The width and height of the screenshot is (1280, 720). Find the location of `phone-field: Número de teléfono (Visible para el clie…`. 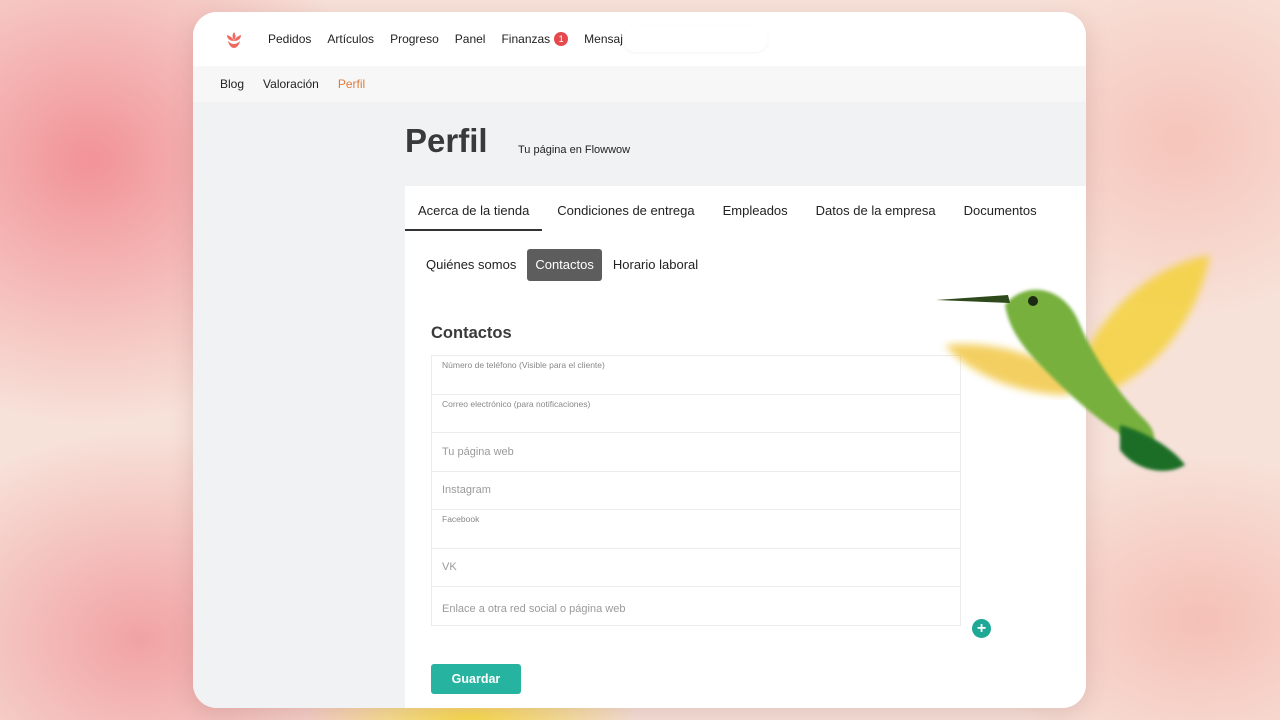

phone-field: Número de teléfono (Visible para el clie… is located at coordinates (696, 375).